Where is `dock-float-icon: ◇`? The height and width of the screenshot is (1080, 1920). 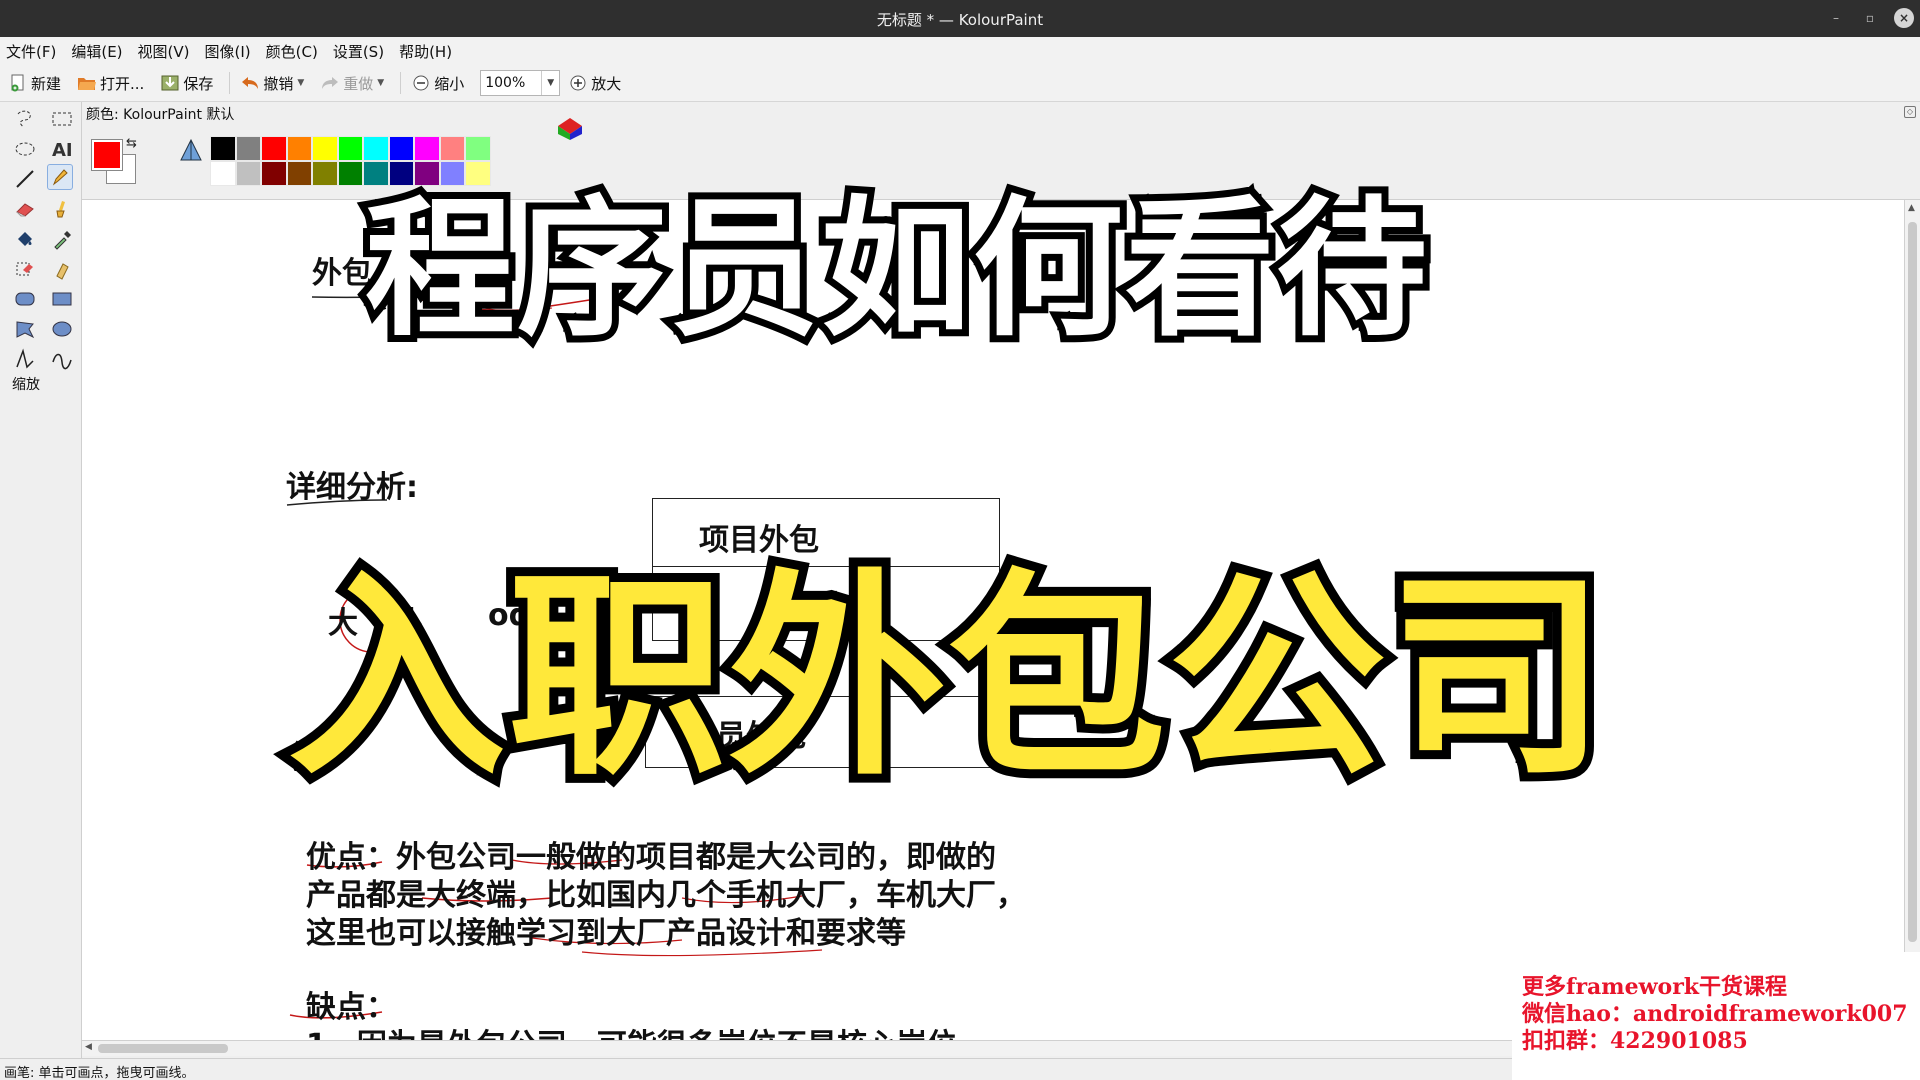
dock-float-icon: ◇ is located at coordinates (1910, 112).